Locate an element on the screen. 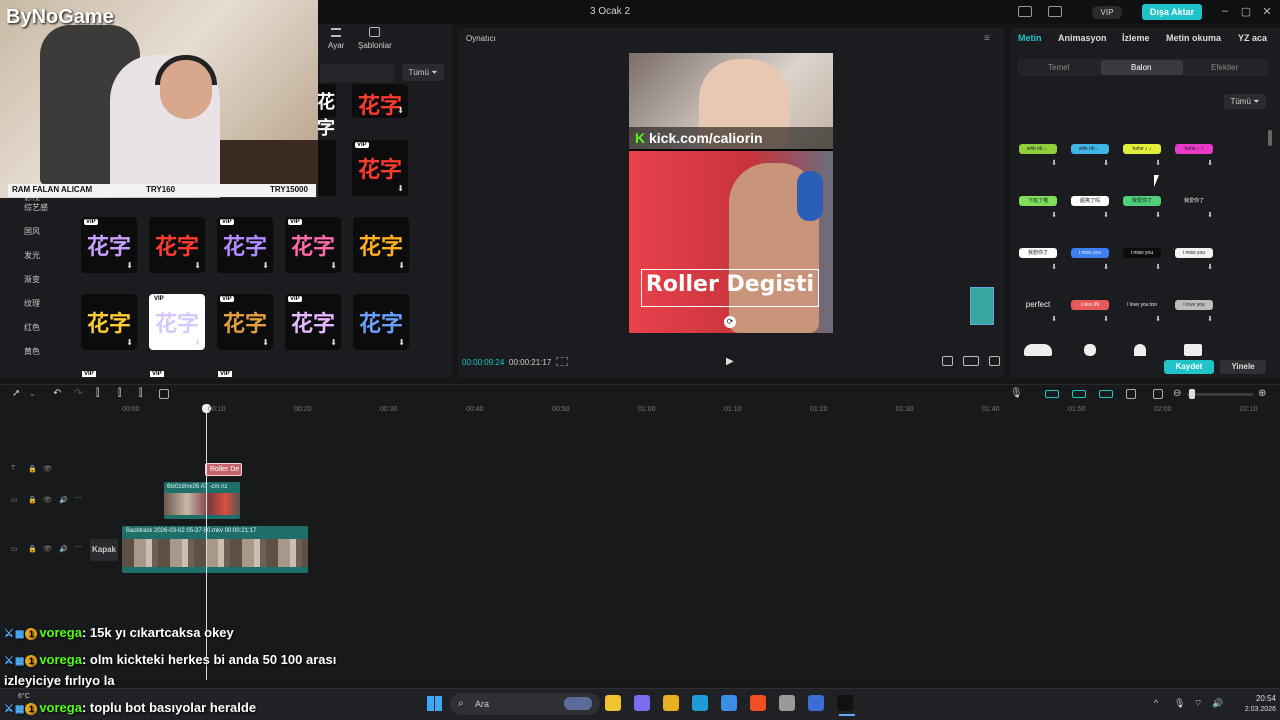 This screenshot has width=1280, height=720. edge-icon is located at coordinates (700, 703).